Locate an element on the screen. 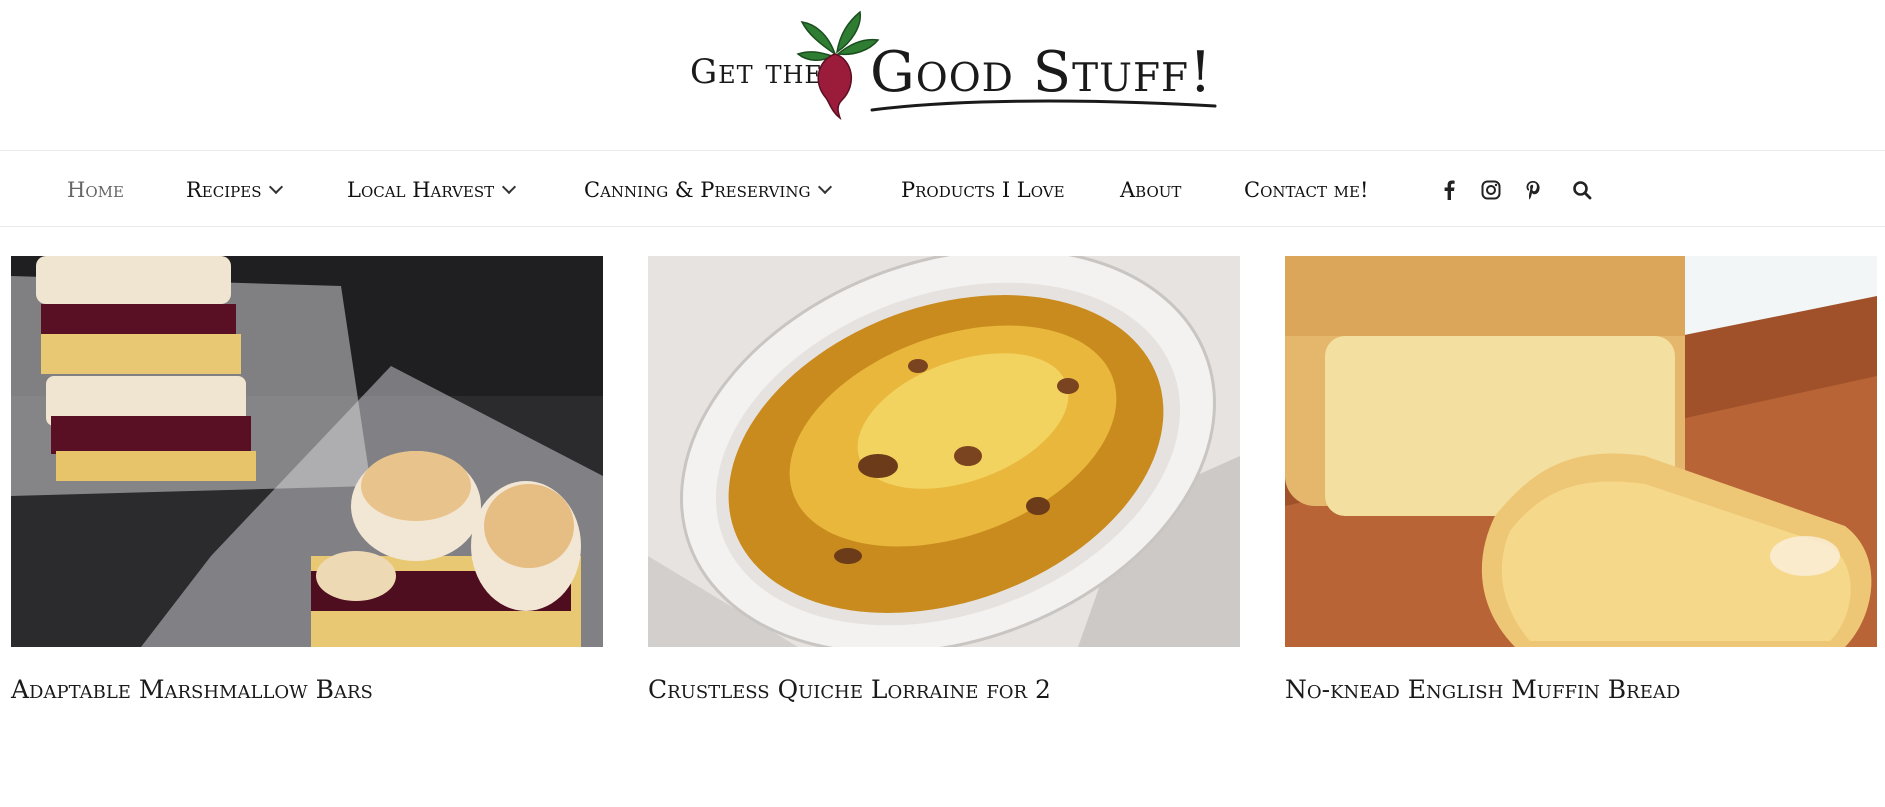 This screenshot has height=807, width=1885. nav-item-label: About is located at coordinates (1151, 190).